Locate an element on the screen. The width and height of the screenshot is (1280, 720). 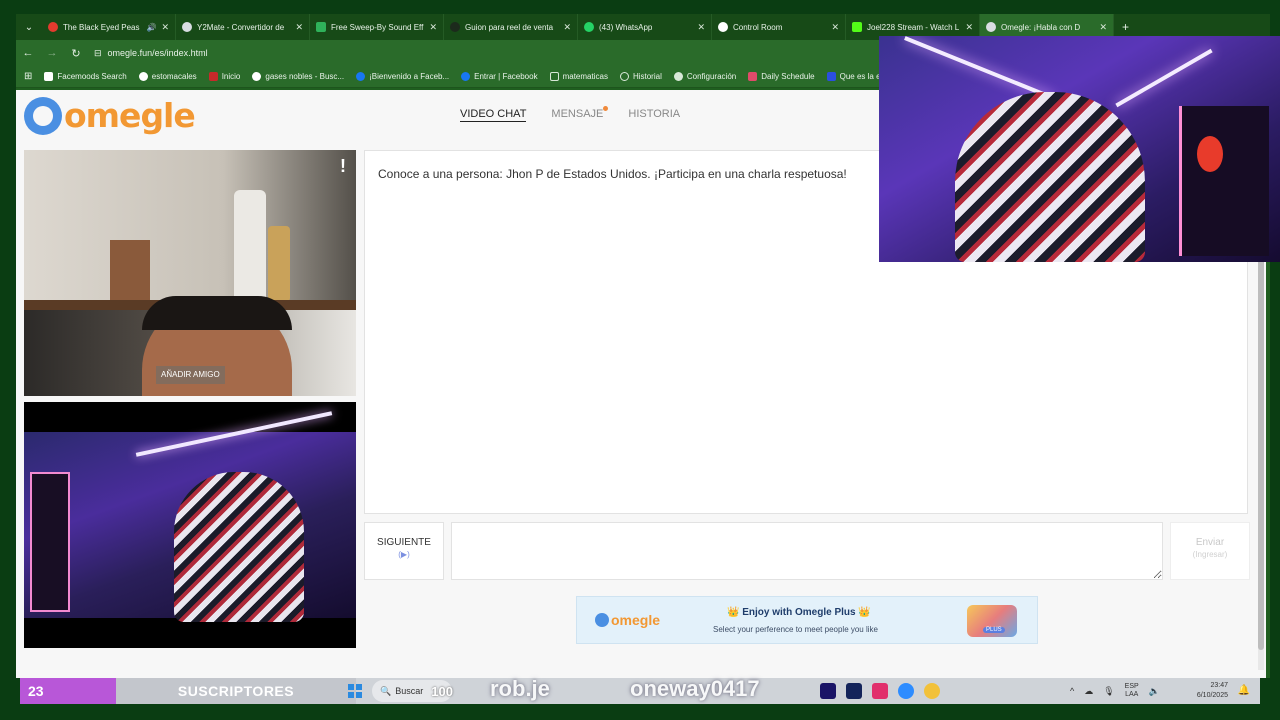
stranger-video: ! AÑADIR AMIGO is located at coordinates (190, 273).